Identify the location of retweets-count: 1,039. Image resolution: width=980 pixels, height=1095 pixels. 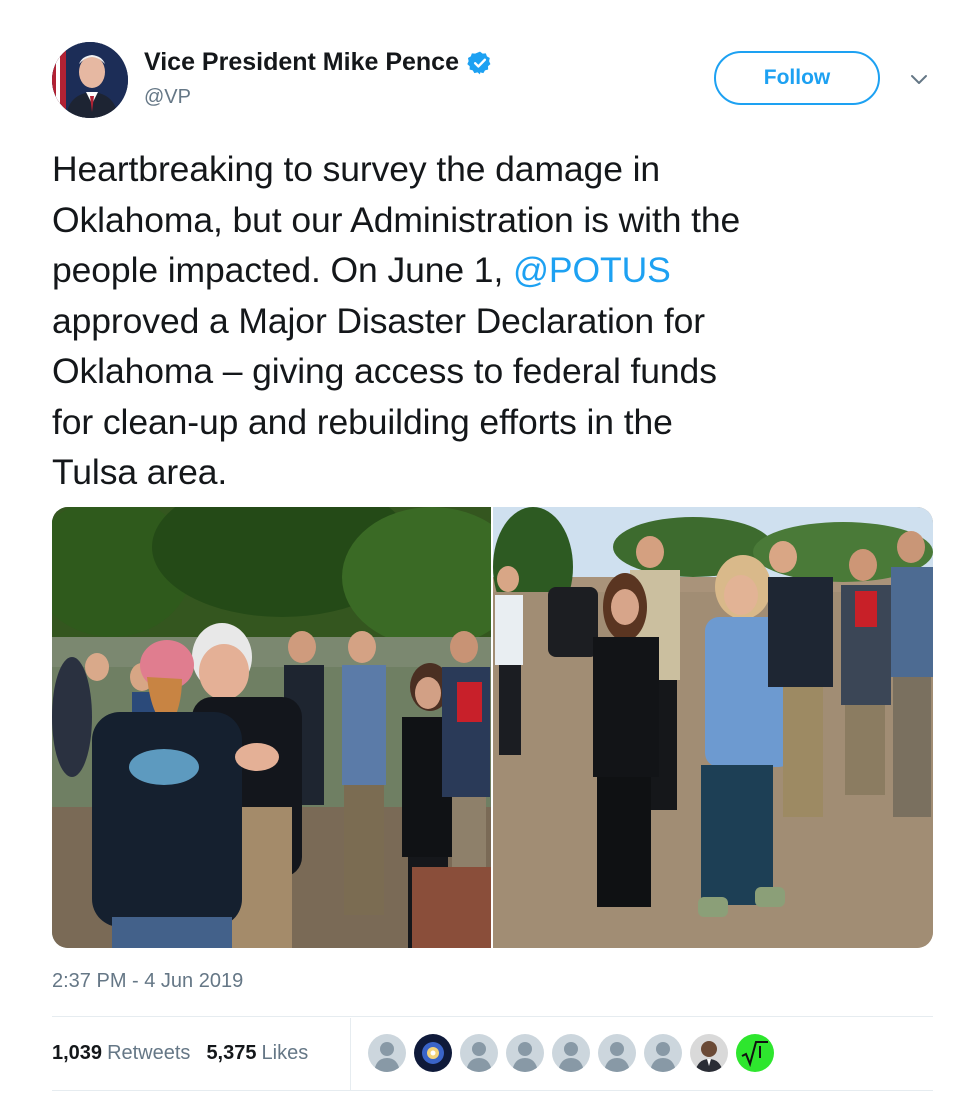
(77, 1053).